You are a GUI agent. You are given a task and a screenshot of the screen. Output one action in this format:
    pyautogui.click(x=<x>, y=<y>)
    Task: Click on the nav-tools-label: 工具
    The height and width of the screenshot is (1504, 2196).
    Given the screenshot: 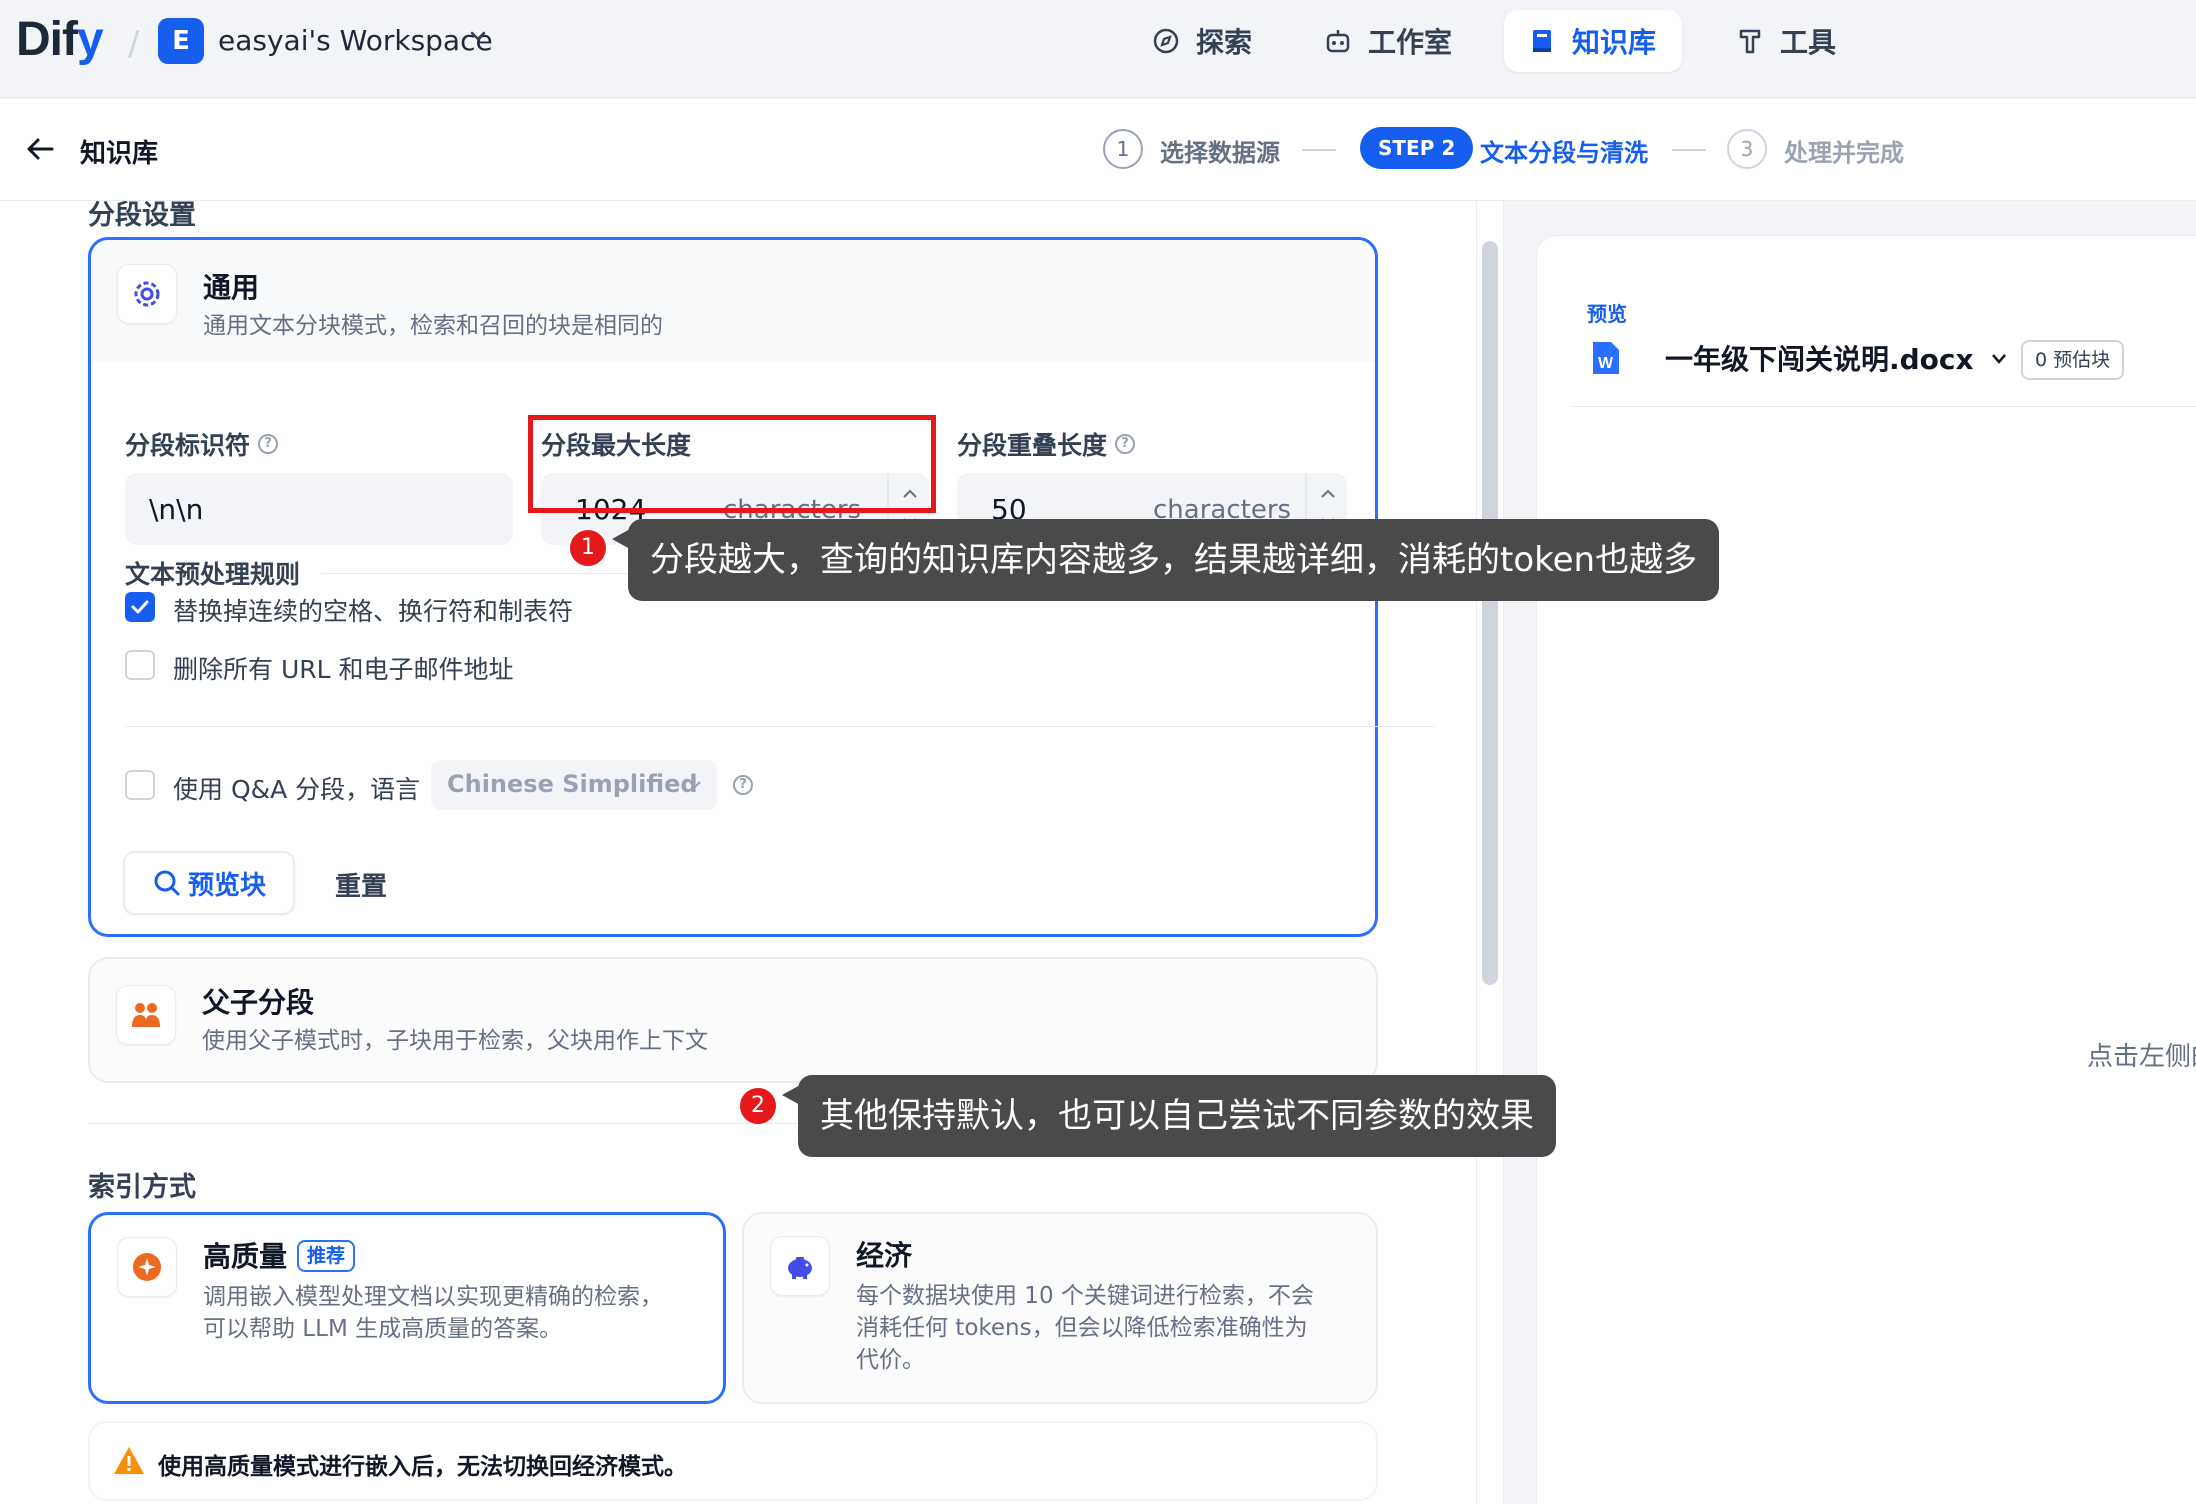 What is the action you would take?
    pyautogui.click(x=1808, y=42)
    